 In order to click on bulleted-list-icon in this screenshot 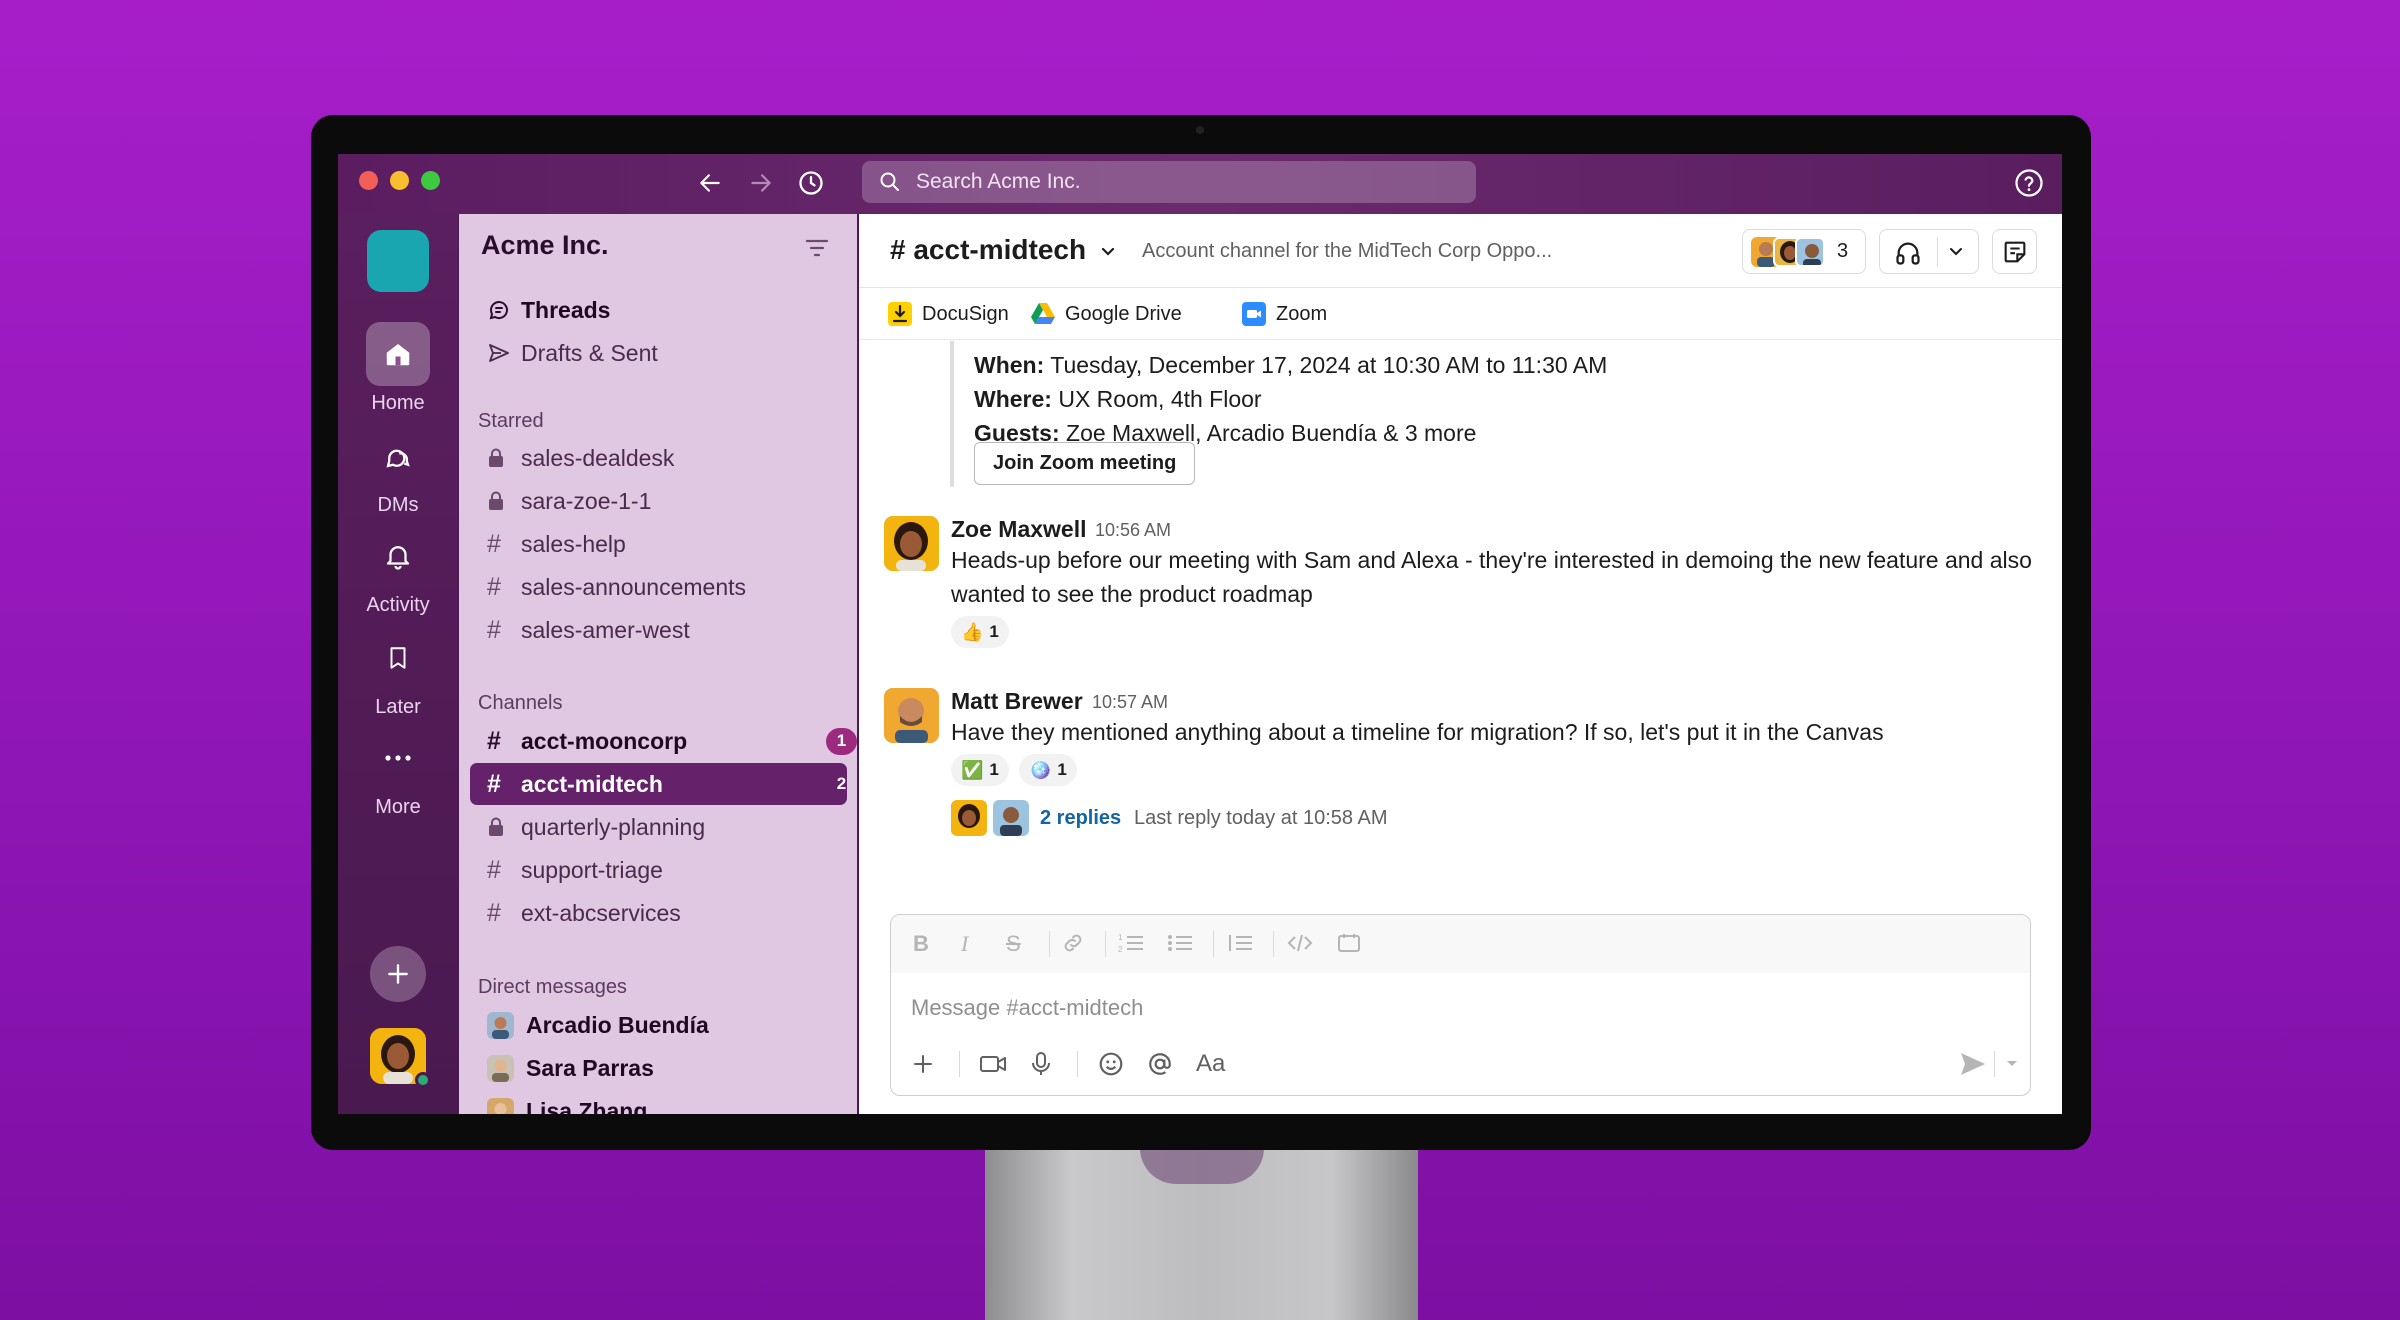, I will do `click(1180, 946)`.